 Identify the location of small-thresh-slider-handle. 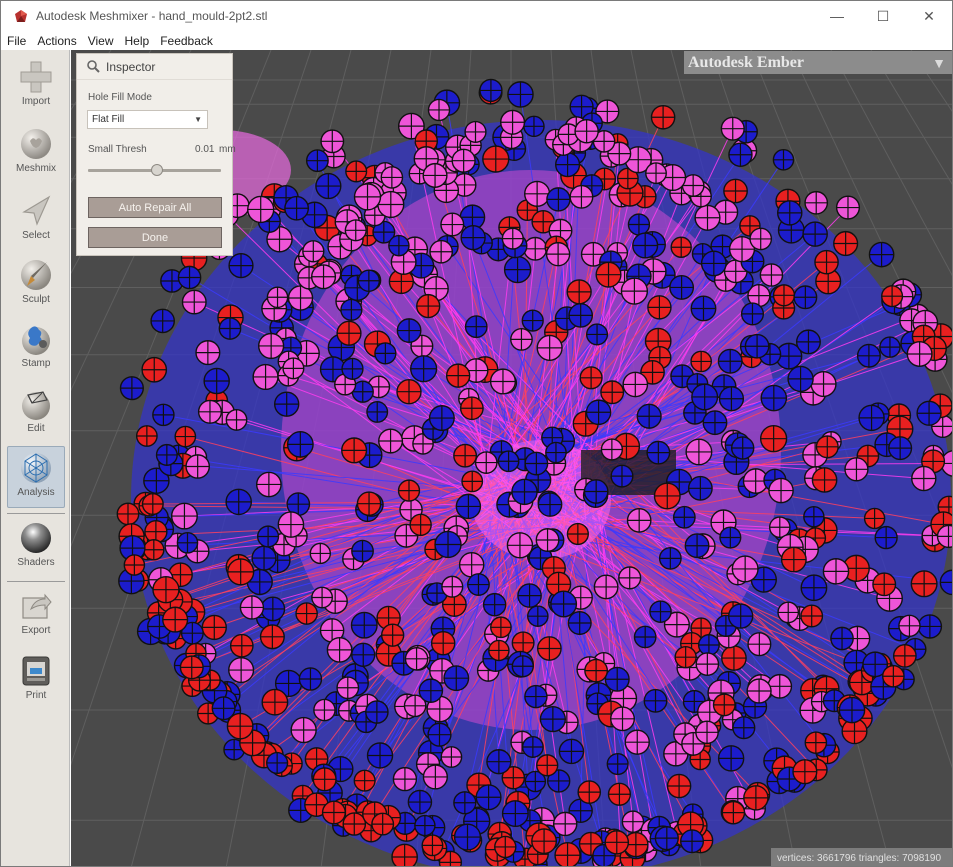
(157, 170).